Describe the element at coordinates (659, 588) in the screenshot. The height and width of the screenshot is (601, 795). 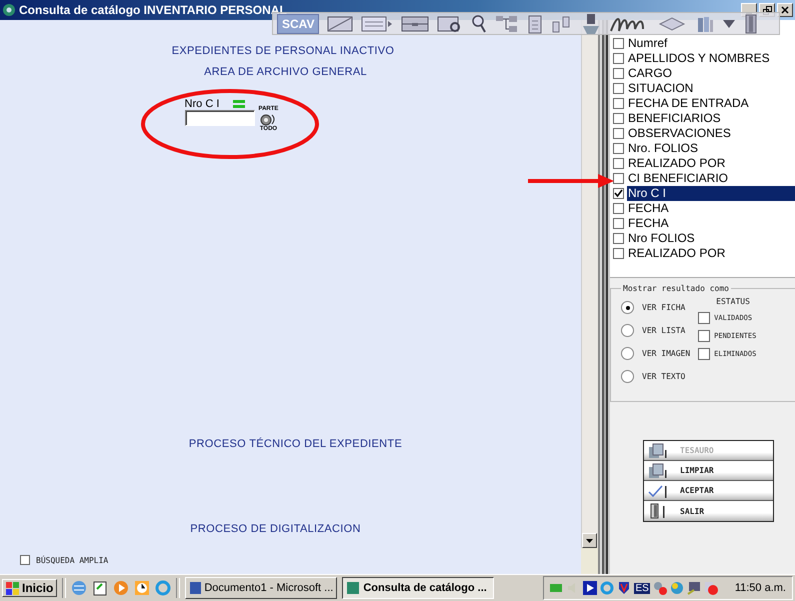
I see `network-error-icon` at that location.